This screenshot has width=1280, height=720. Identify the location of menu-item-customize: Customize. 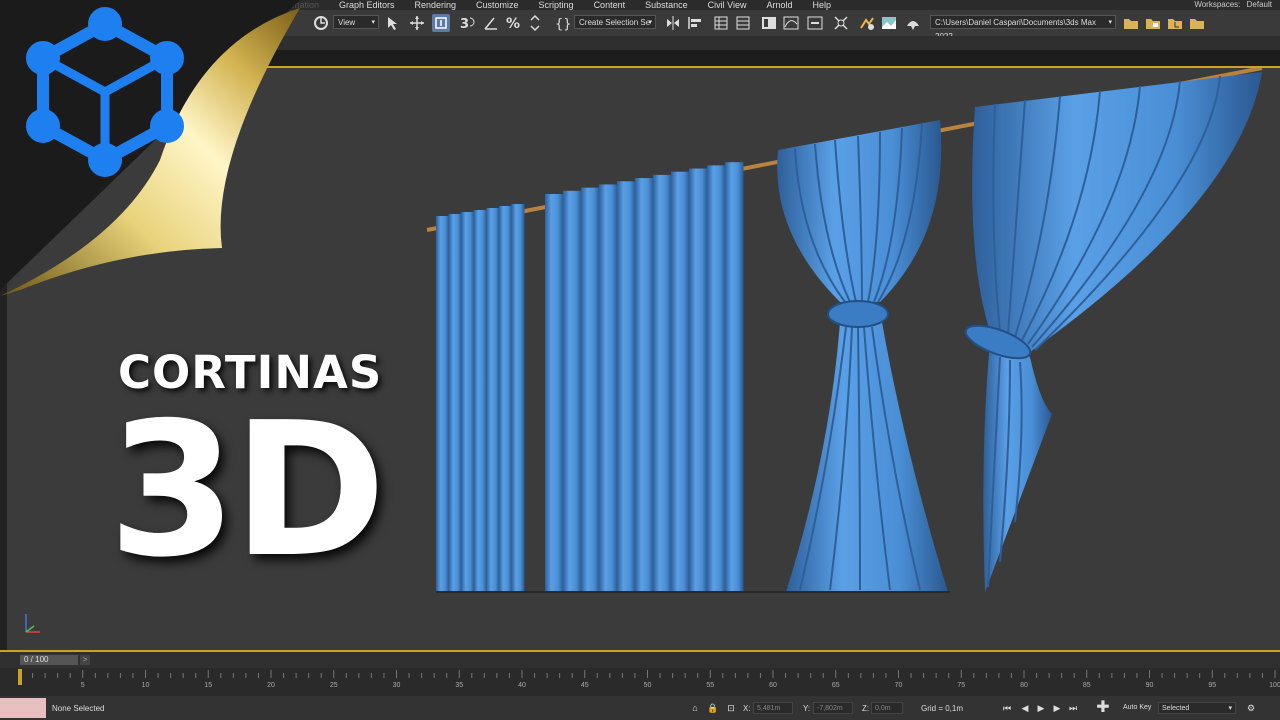
(497, 5).